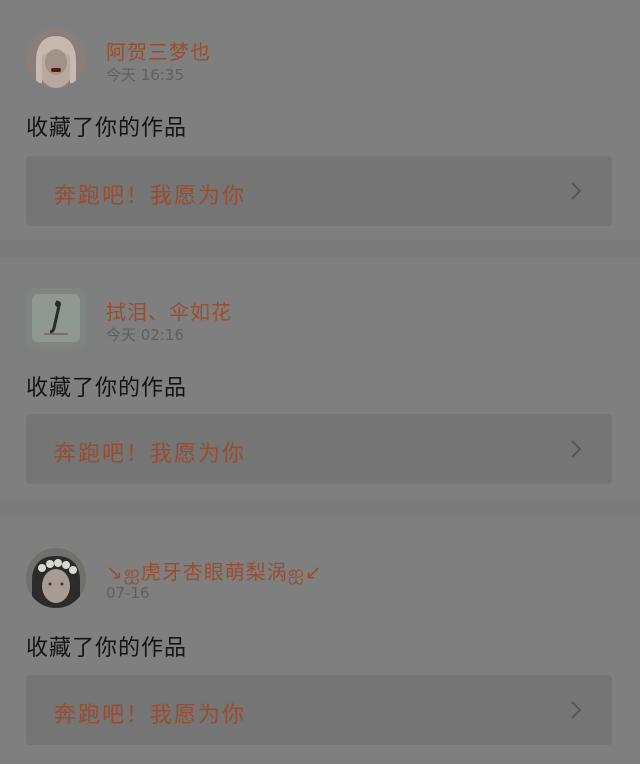 This screenshot has width=640, height=764. What do you see at coordinates (169, 310) in the screenshot?
I see `username: 拭泪、伞如花` at bounding box center [169, 310].